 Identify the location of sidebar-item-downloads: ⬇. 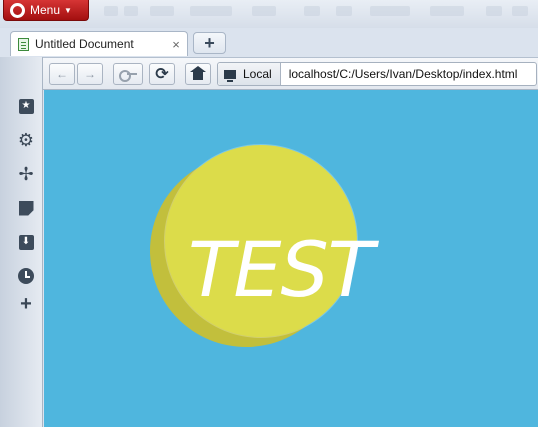
(26, 242).